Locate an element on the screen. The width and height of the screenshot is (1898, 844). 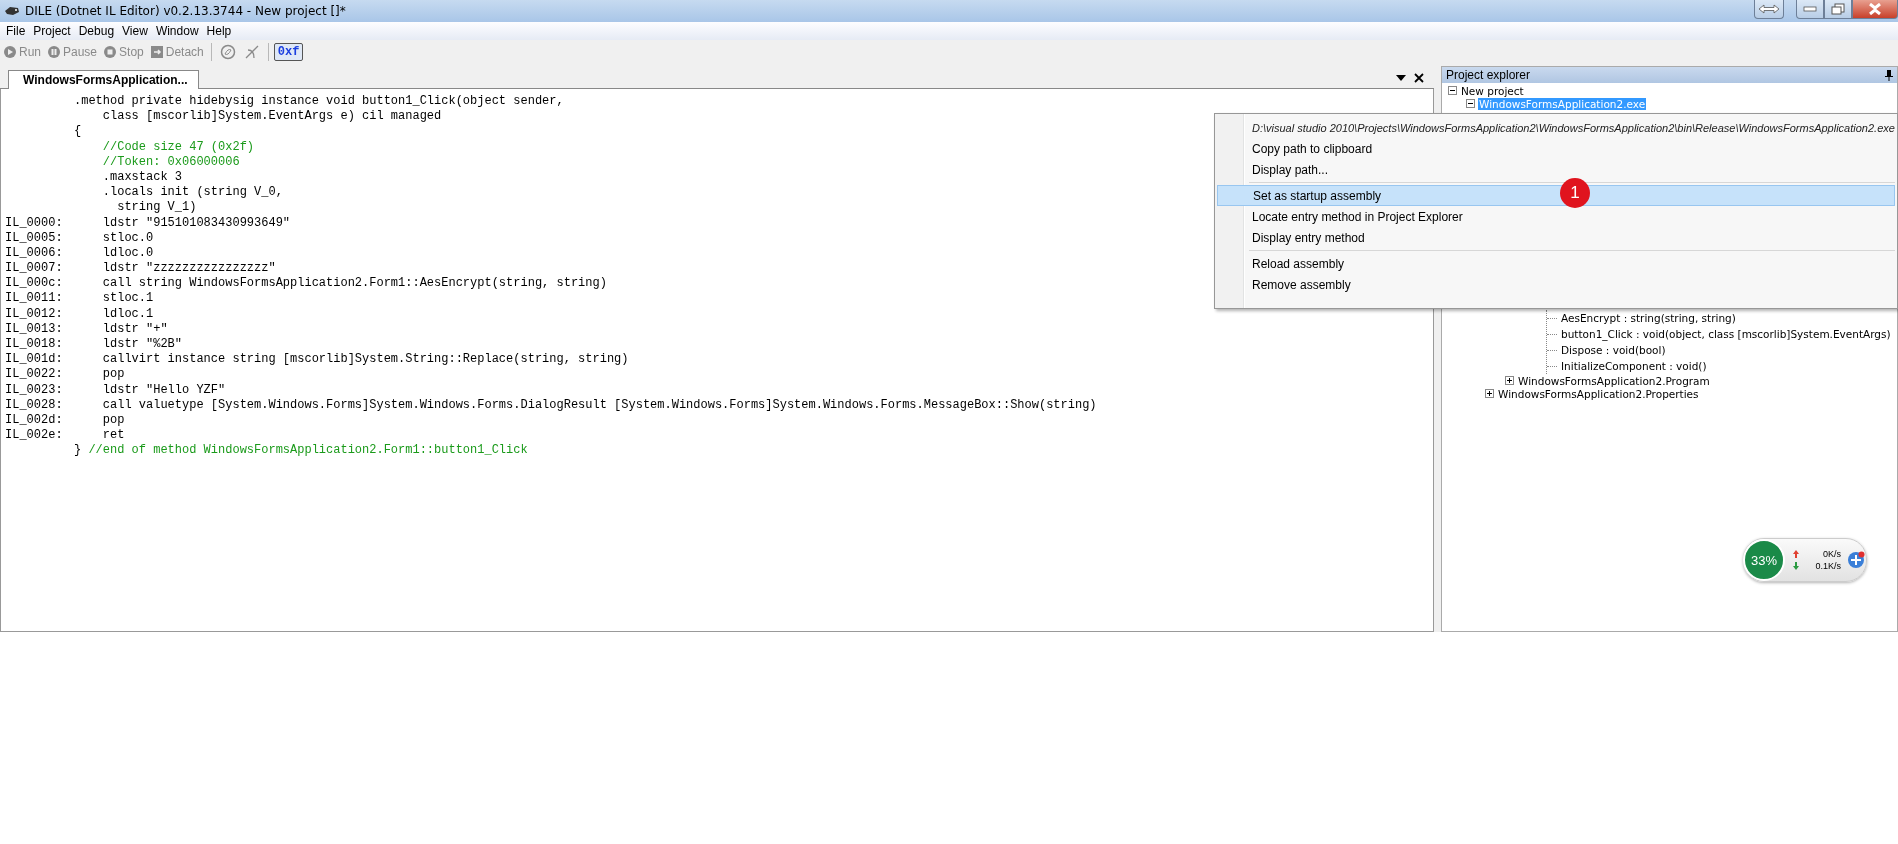
upload-speed: 0K/s is located at coordinates (1832, 554).